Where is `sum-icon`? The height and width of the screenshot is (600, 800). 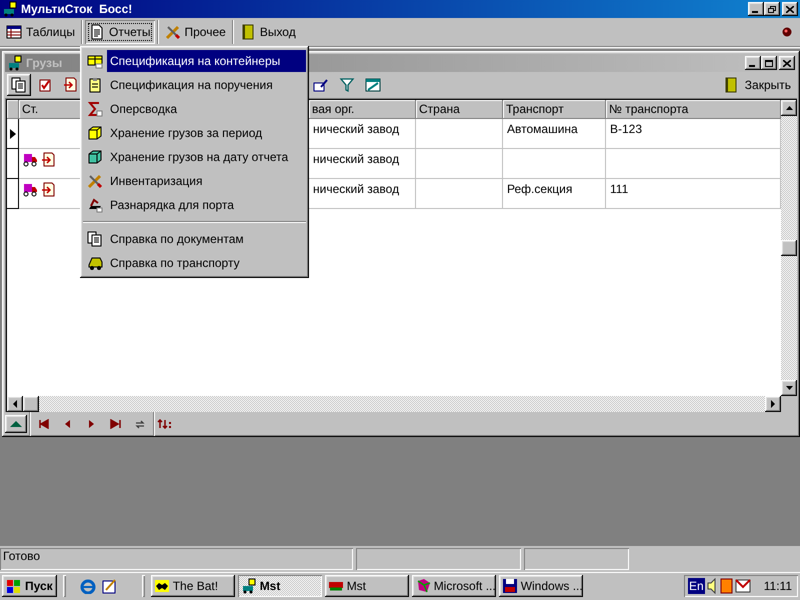
sum-icon is located at coordinates (95, 109).